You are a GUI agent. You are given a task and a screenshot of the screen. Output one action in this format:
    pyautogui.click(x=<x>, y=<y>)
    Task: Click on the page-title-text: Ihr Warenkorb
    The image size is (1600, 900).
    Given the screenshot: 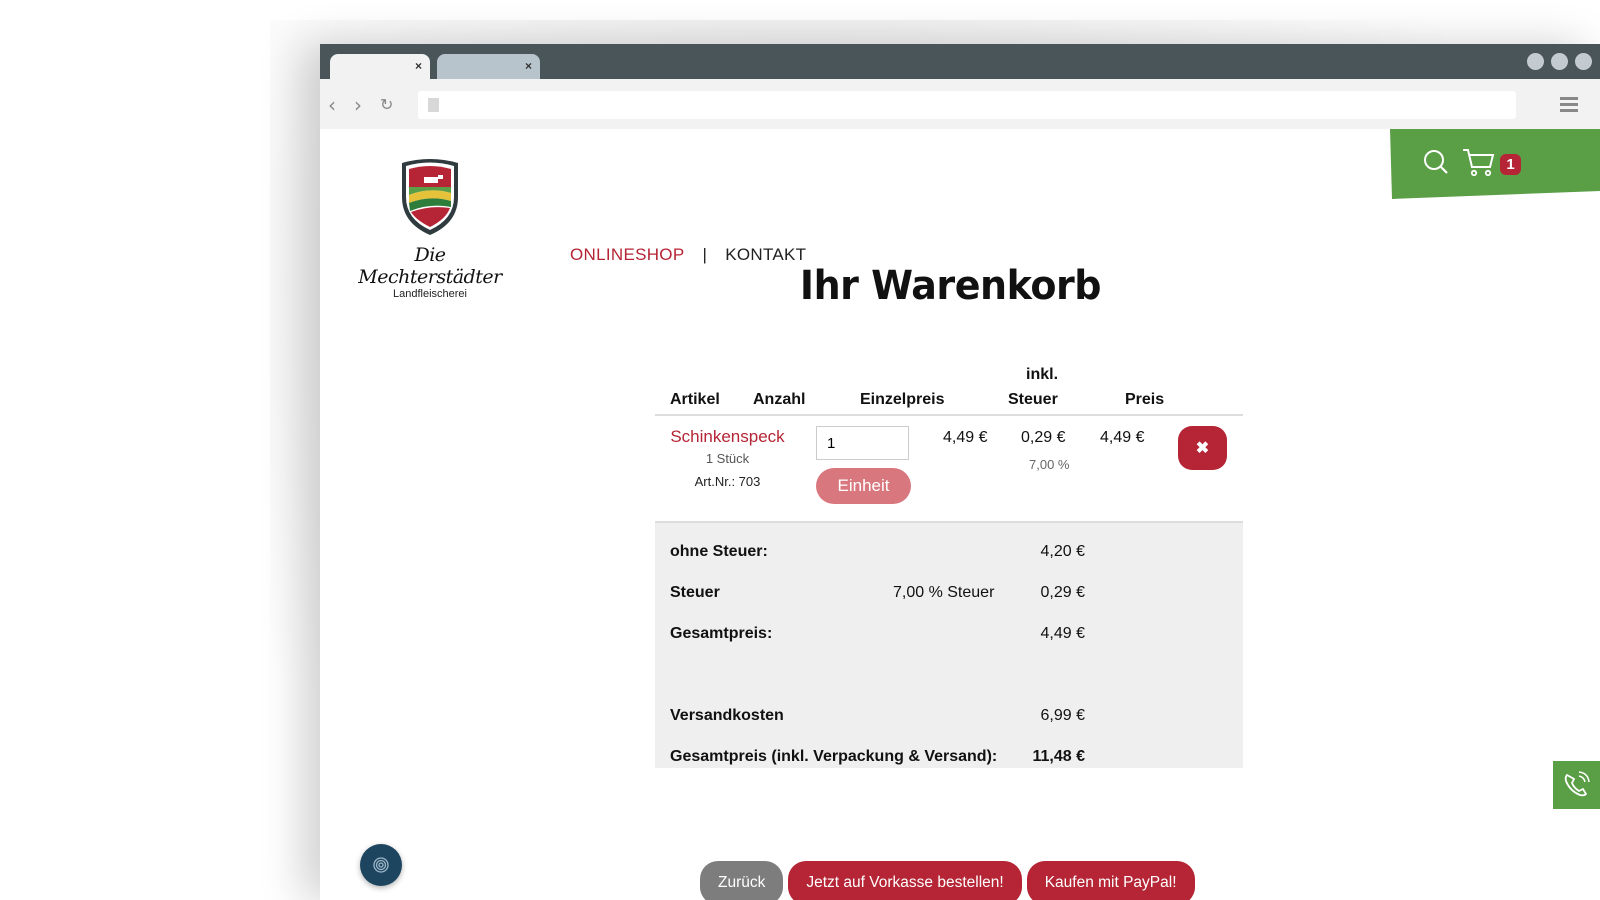 What is the action you would take?
    pyautogui.click(x=950, y=286)
    